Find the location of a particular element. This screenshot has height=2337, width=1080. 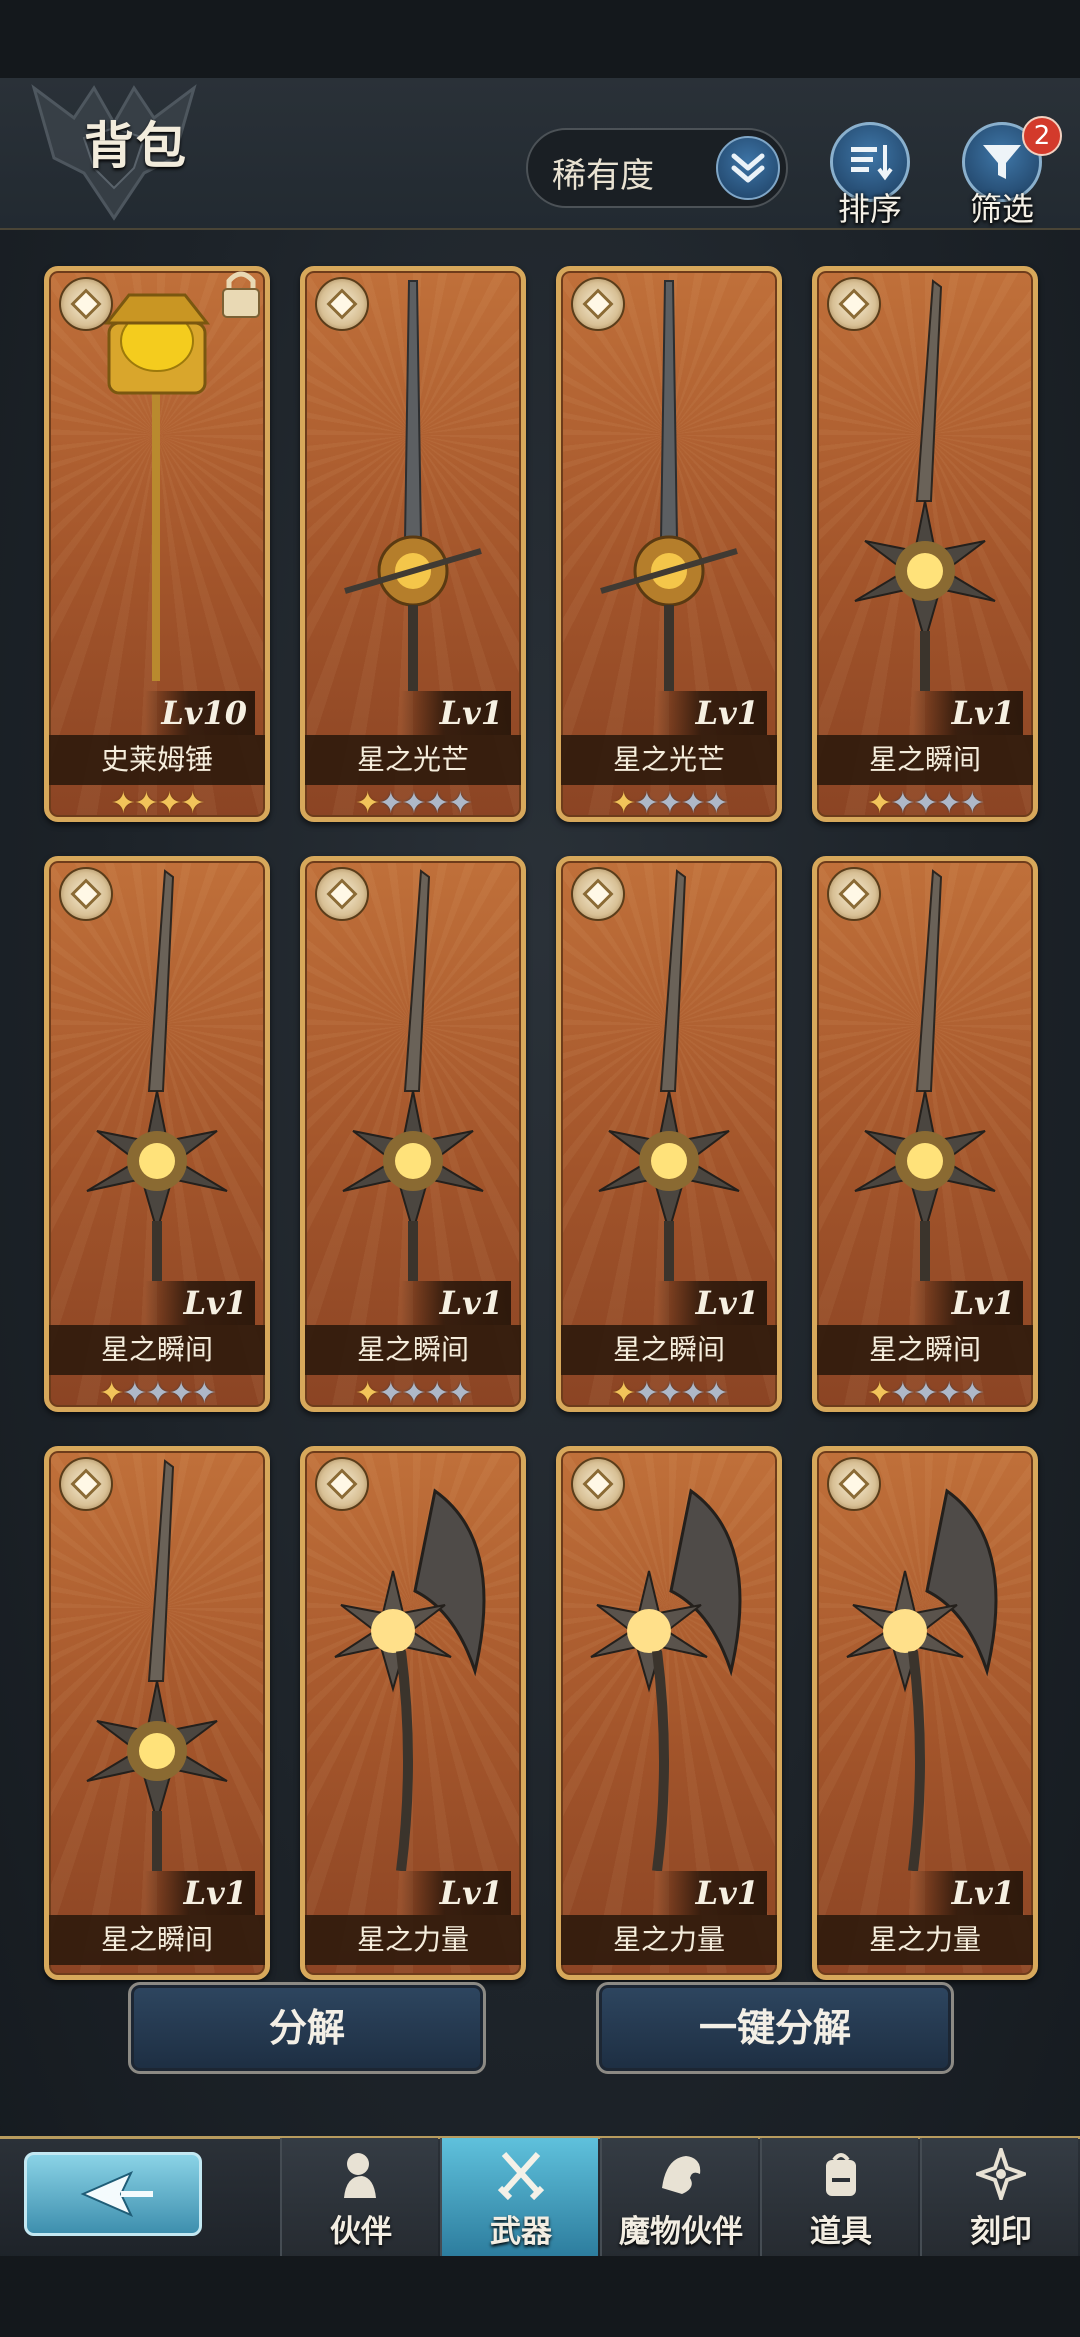

tab-dragon: 魔物伙伴 is located at coordinates (679, 2197).